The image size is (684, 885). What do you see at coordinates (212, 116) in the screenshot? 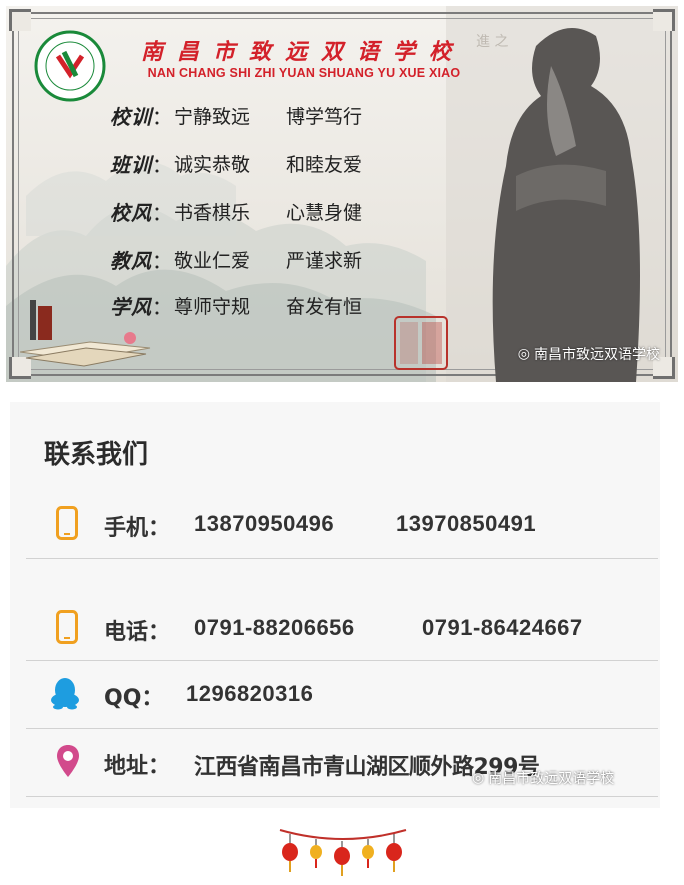
I see `motto-phrase: 宁静致远` at bounding box center [212, 116].